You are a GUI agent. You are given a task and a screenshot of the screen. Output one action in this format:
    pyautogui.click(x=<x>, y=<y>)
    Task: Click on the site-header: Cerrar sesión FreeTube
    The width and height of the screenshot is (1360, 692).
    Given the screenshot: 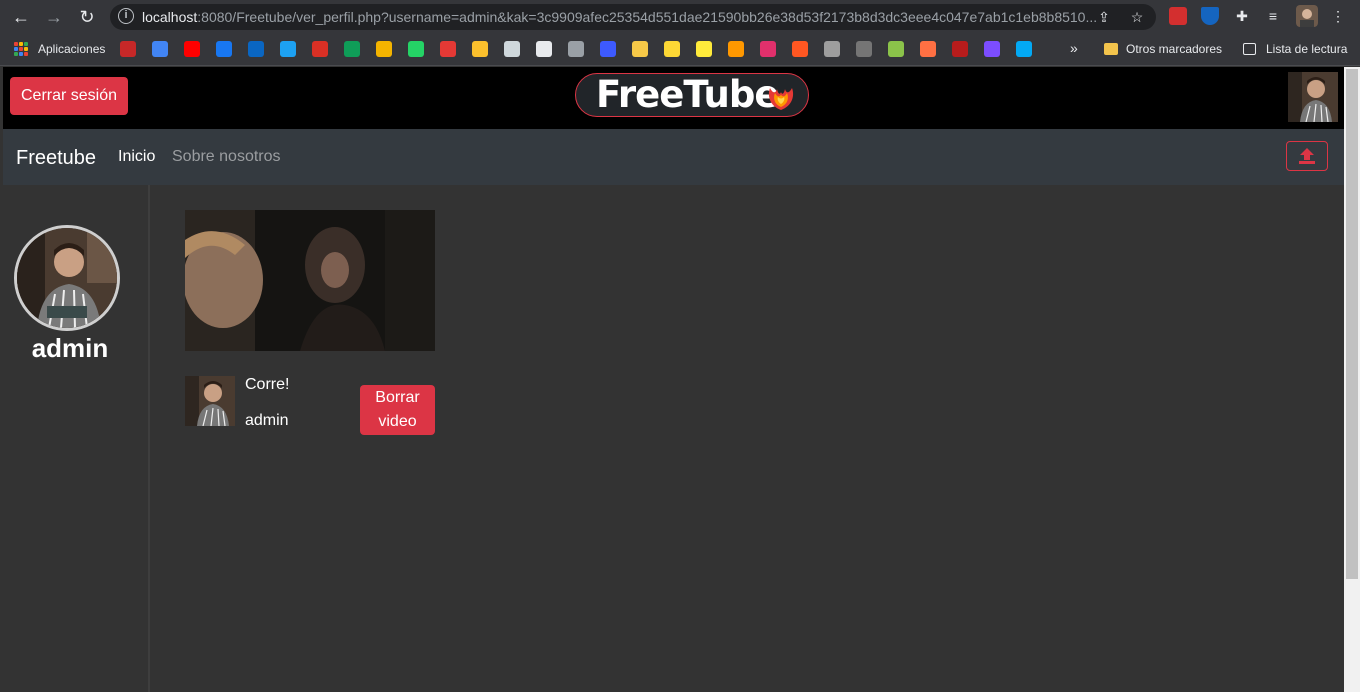 What is the action you would take?
    pyautogui.click(x=673, y=98)
    